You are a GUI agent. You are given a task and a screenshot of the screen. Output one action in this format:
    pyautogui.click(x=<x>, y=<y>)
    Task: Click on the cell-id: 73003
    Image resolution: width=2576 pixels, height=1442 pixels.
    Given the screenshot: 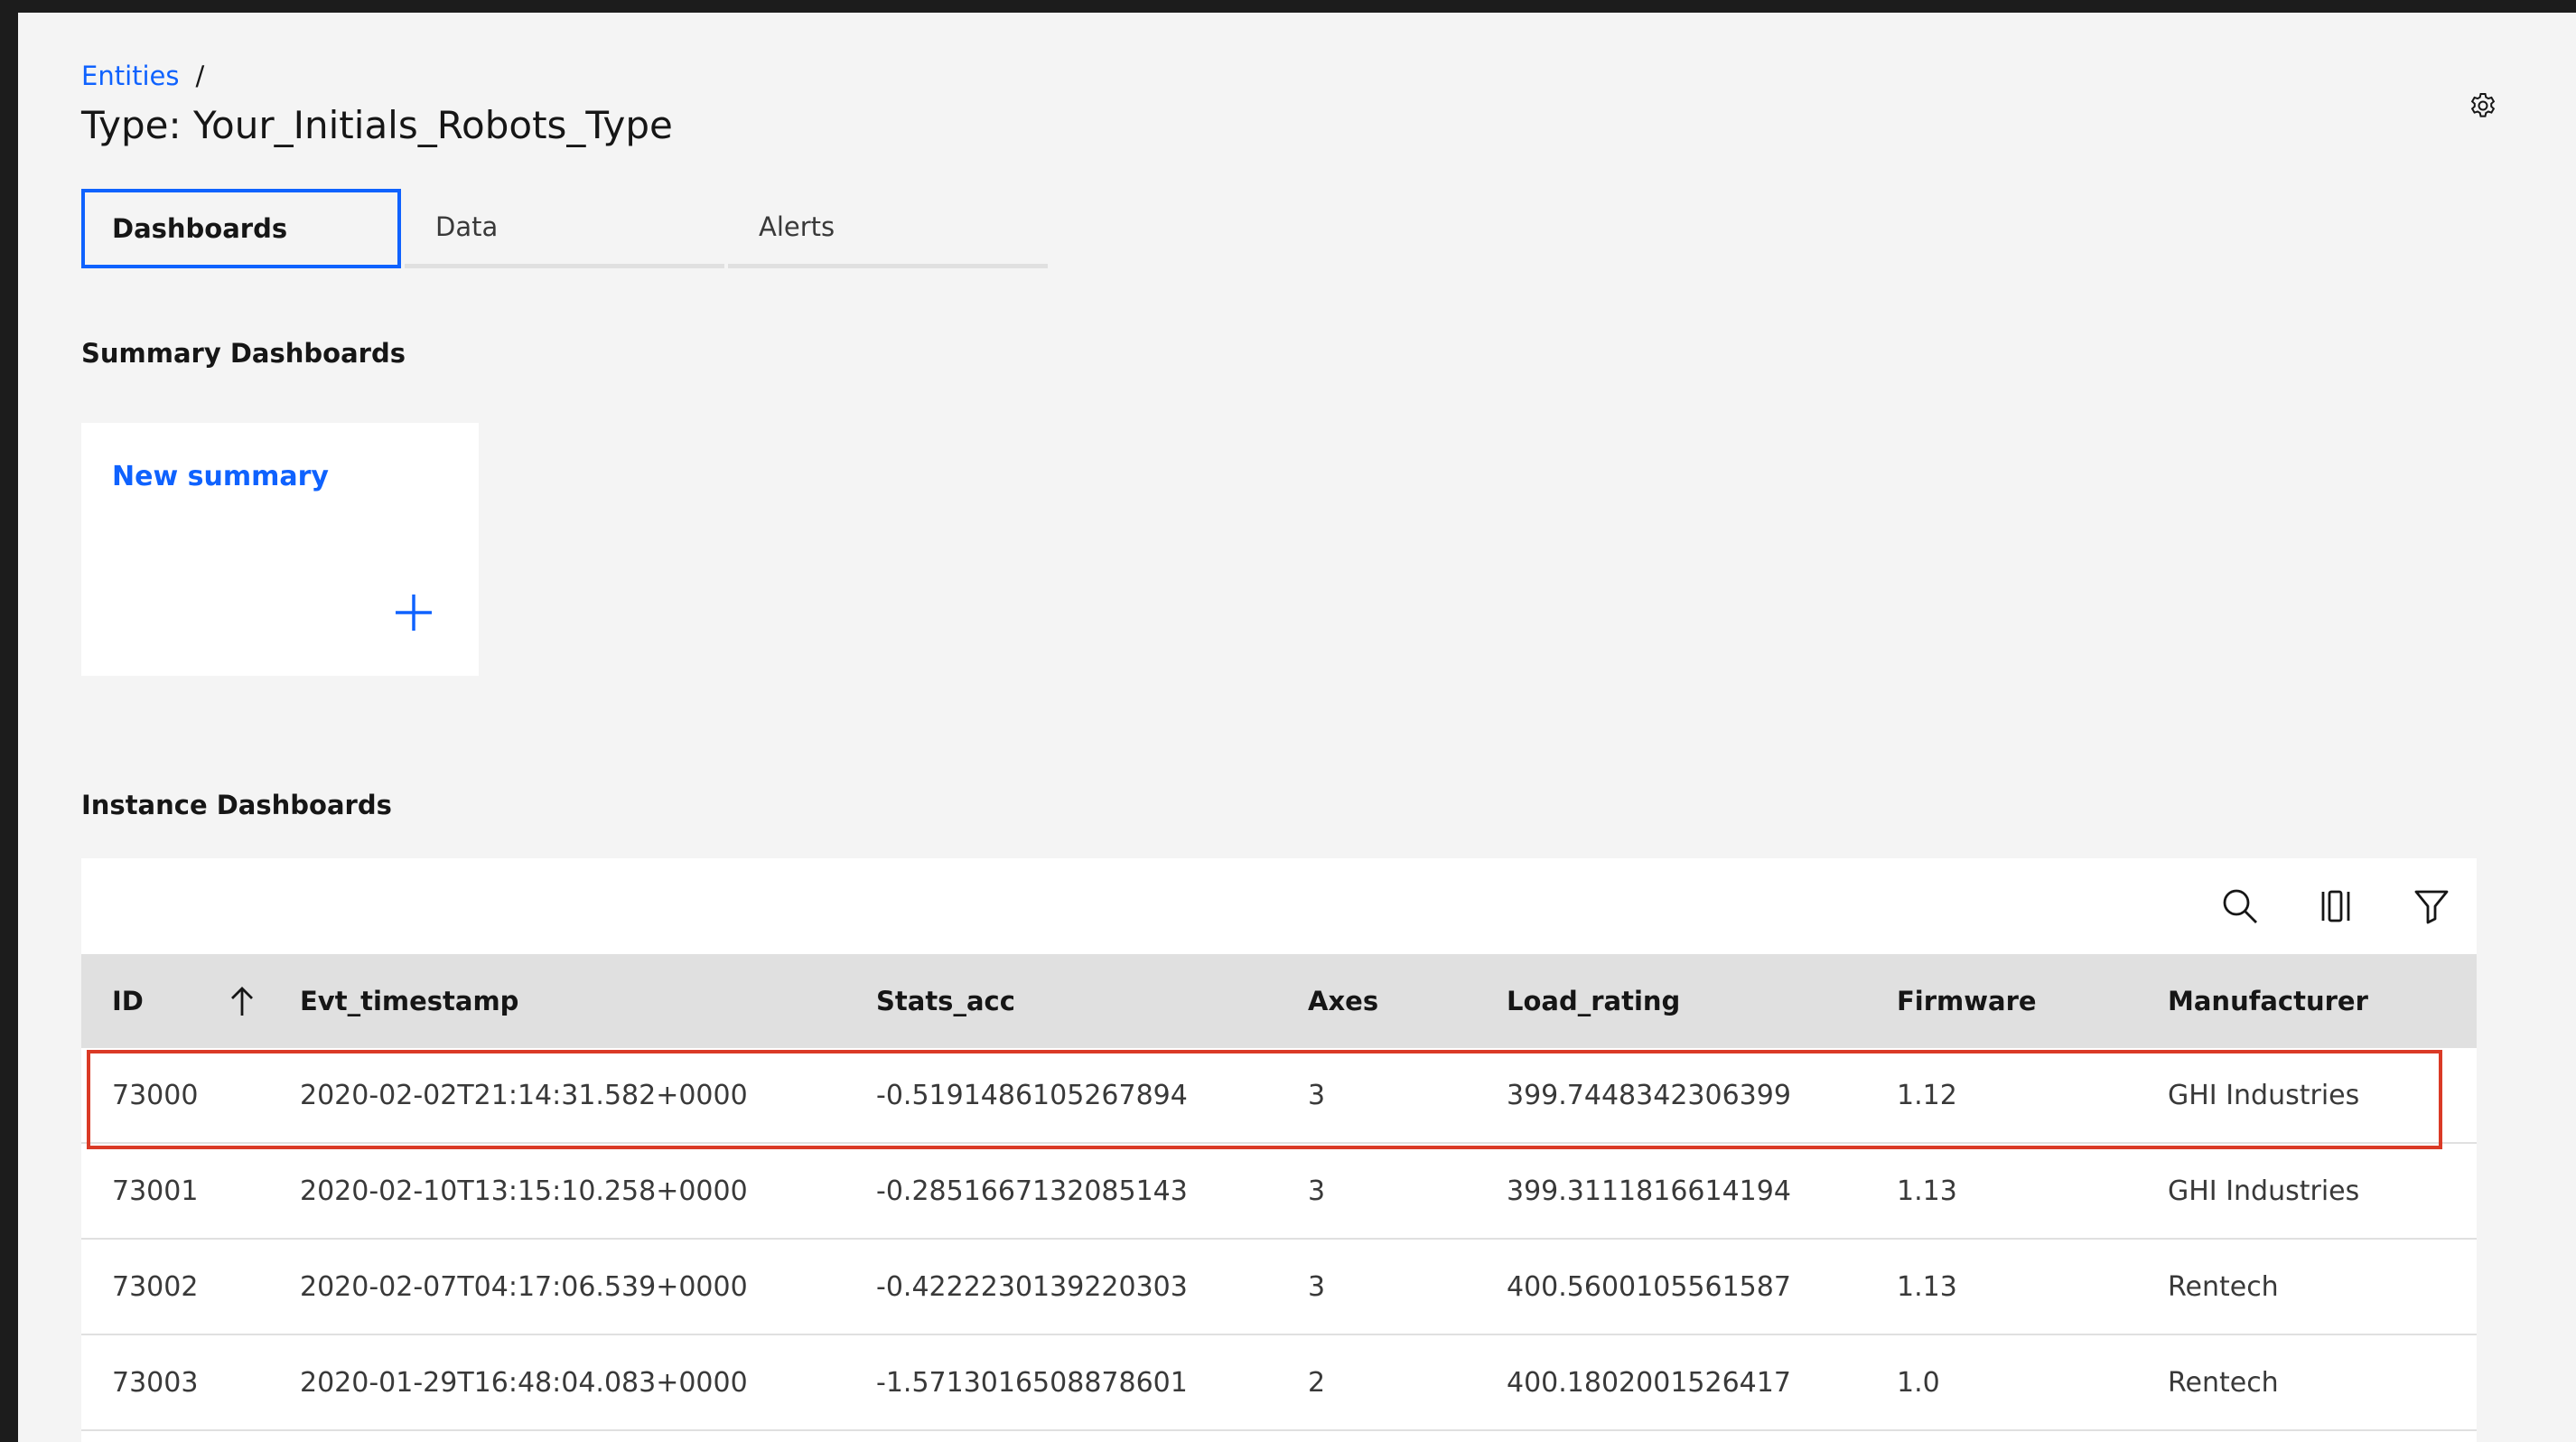 What is the action you would take?
    pyautogui.click(x=155, y=1382)
    